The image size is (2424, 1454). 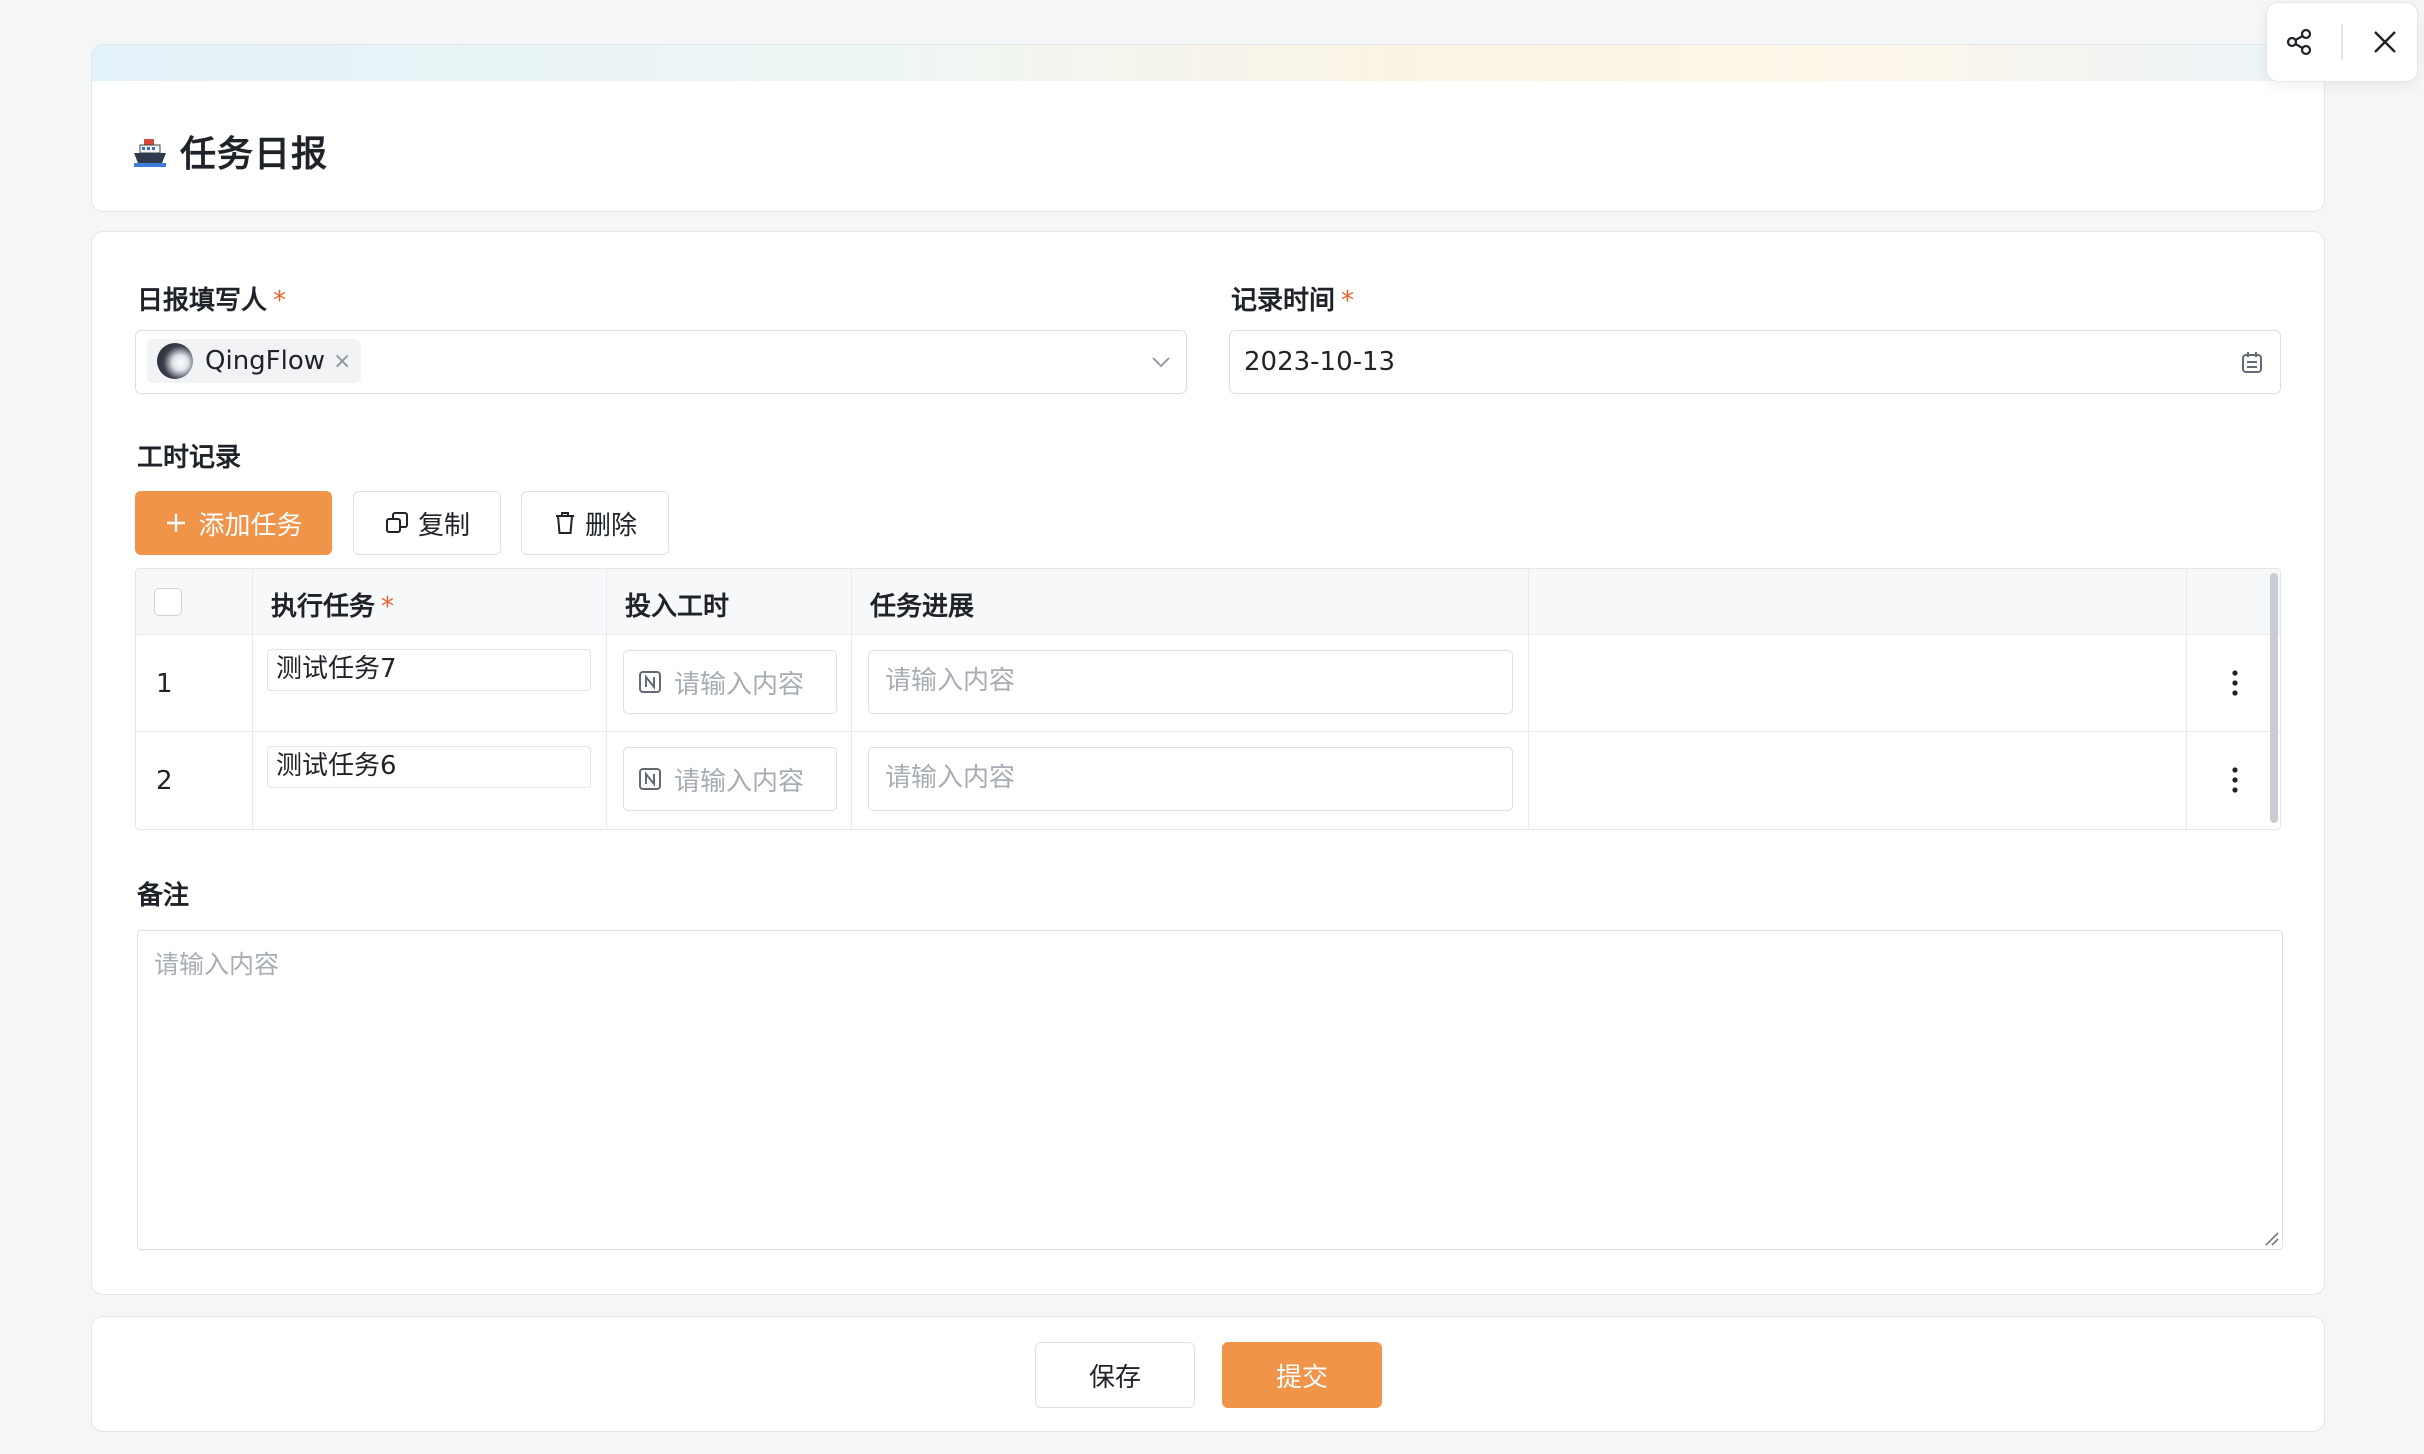 I want to click on column-header-actions, so click(x=2233, y=601).